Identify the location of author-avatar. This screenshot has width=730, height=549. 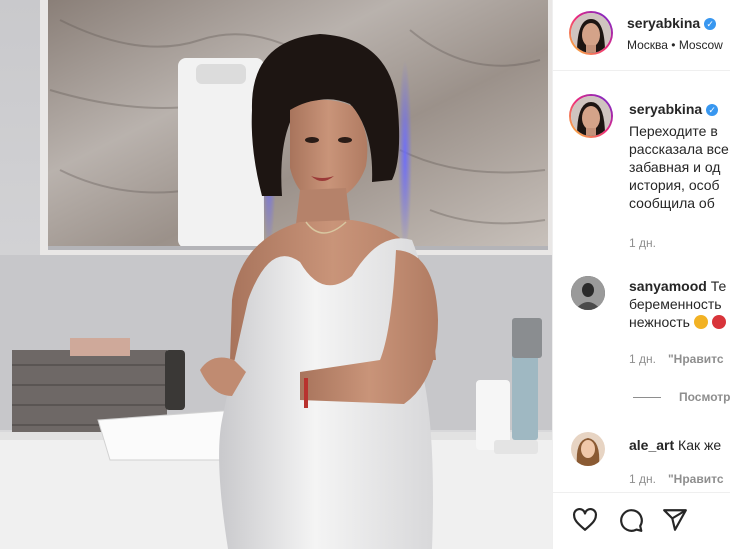
(591, 33).